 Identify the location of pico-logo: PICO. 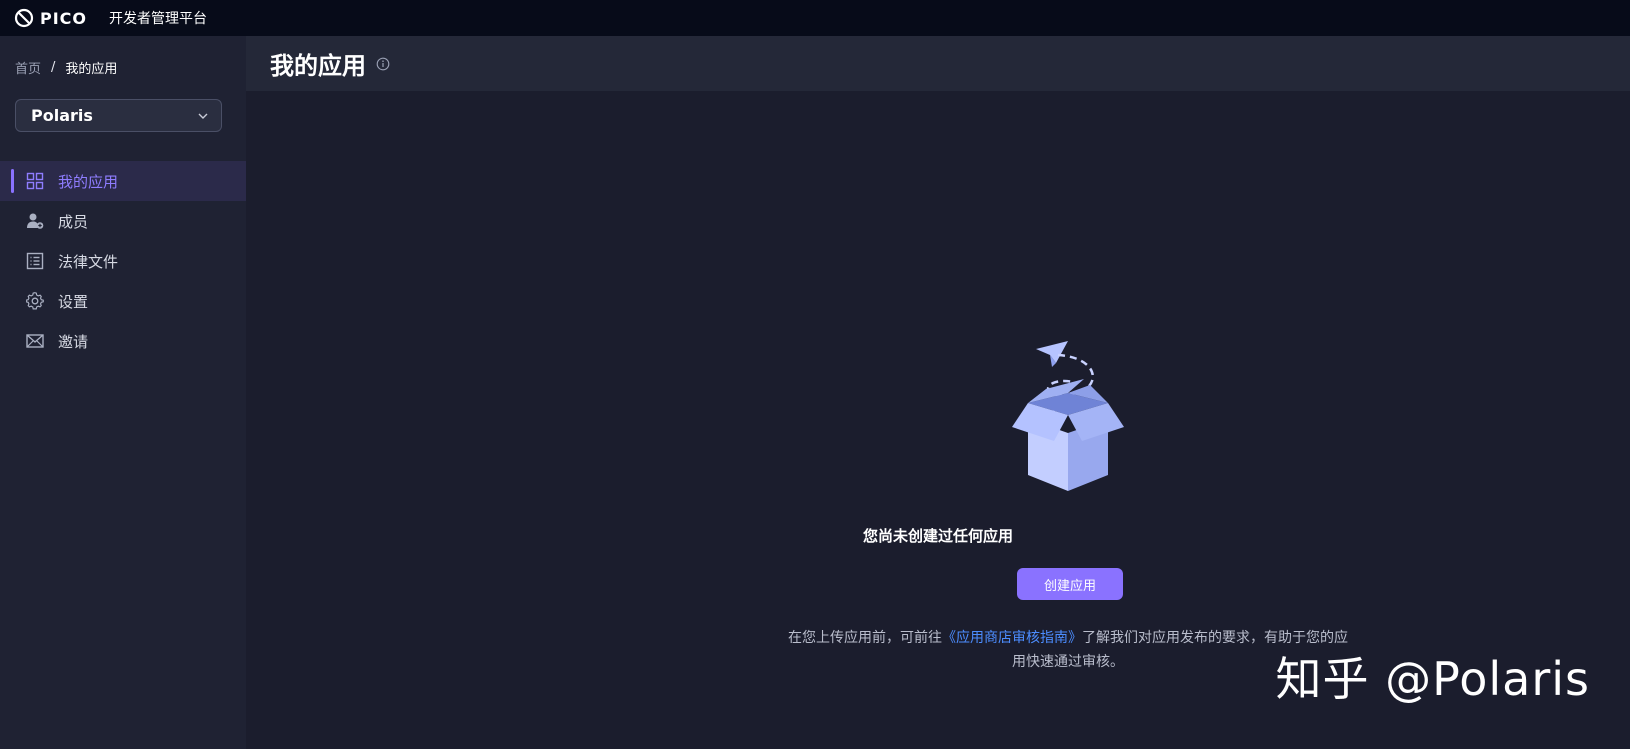
(50, 18).